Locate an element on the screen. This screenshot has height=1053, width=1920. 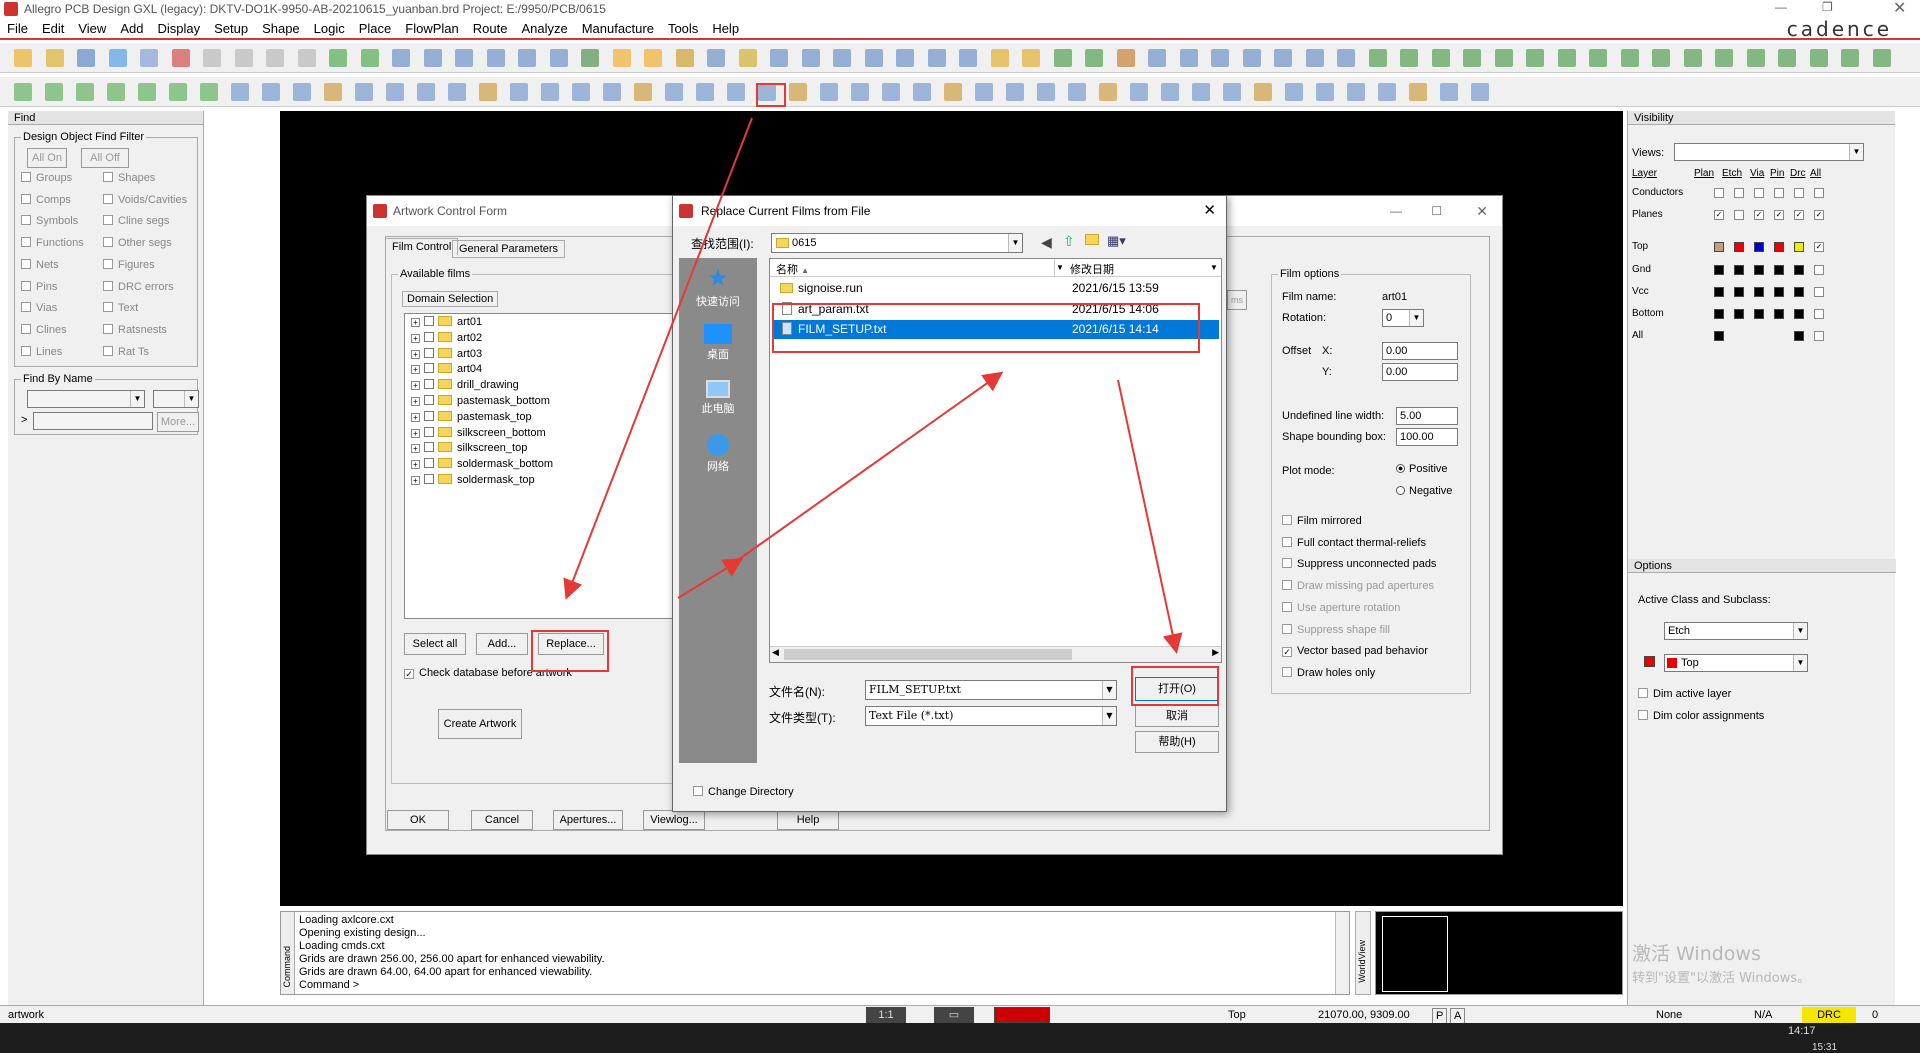
restore-icon: ❐ is located at coordinates (1827, 7).